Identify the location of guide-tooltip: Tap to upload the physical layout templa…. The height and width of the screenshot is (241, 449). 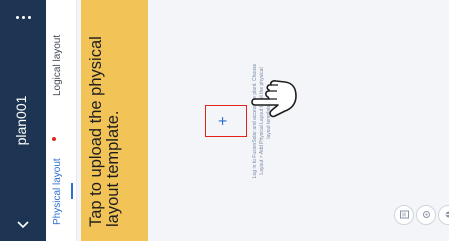
(114, 120).